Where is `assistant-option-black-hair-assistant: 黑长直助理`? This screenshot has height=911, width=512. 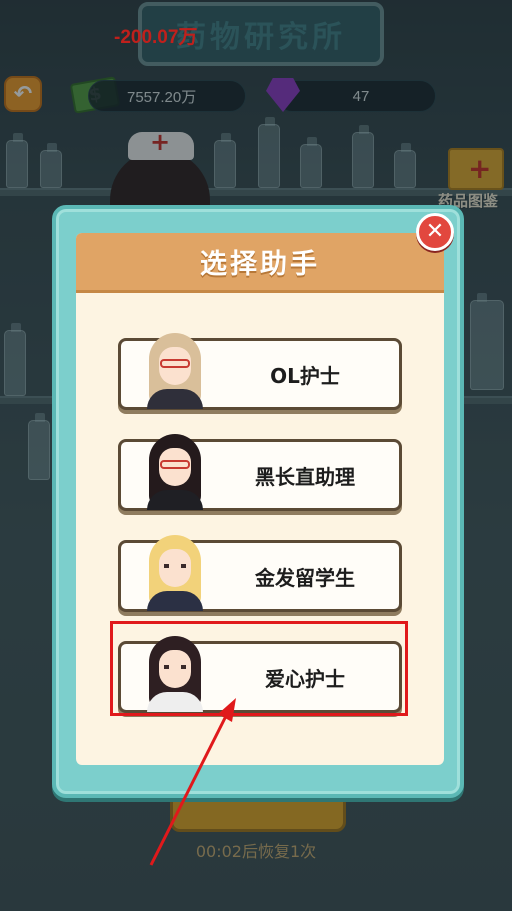 assistant-option-black-hair-assistant: 黑长直助理 is located at coordinates (260, 472).